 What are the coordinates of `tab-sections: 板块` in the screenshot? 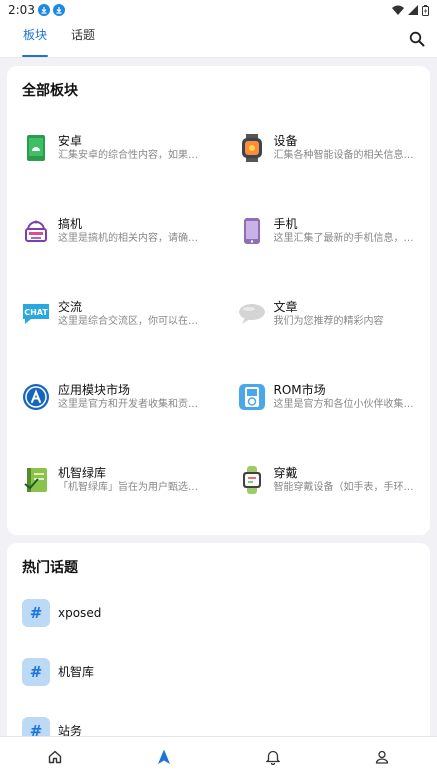 It's located at (35, 38).